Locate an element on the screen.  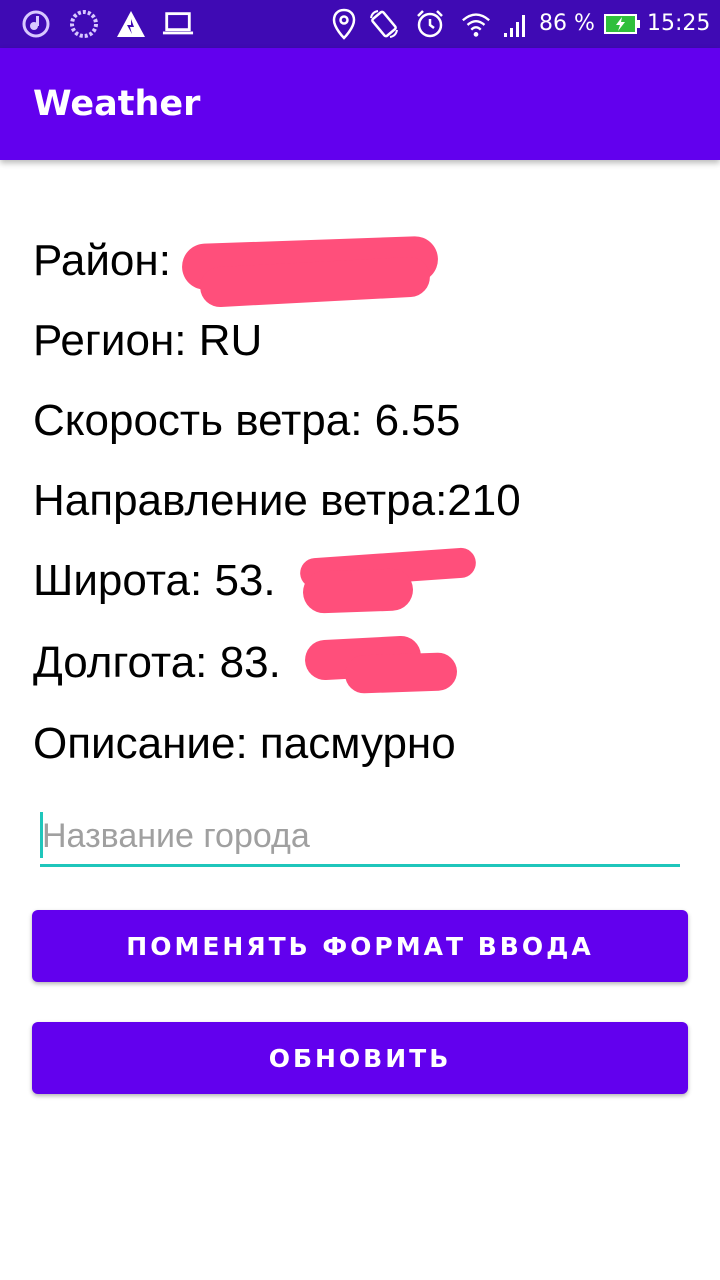
location-icon is located at coordinates (344, 24).